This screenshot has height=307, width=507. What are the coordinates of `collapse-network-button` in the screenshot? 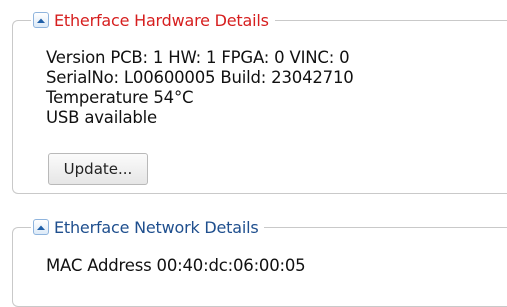 It's located at (41, 227).